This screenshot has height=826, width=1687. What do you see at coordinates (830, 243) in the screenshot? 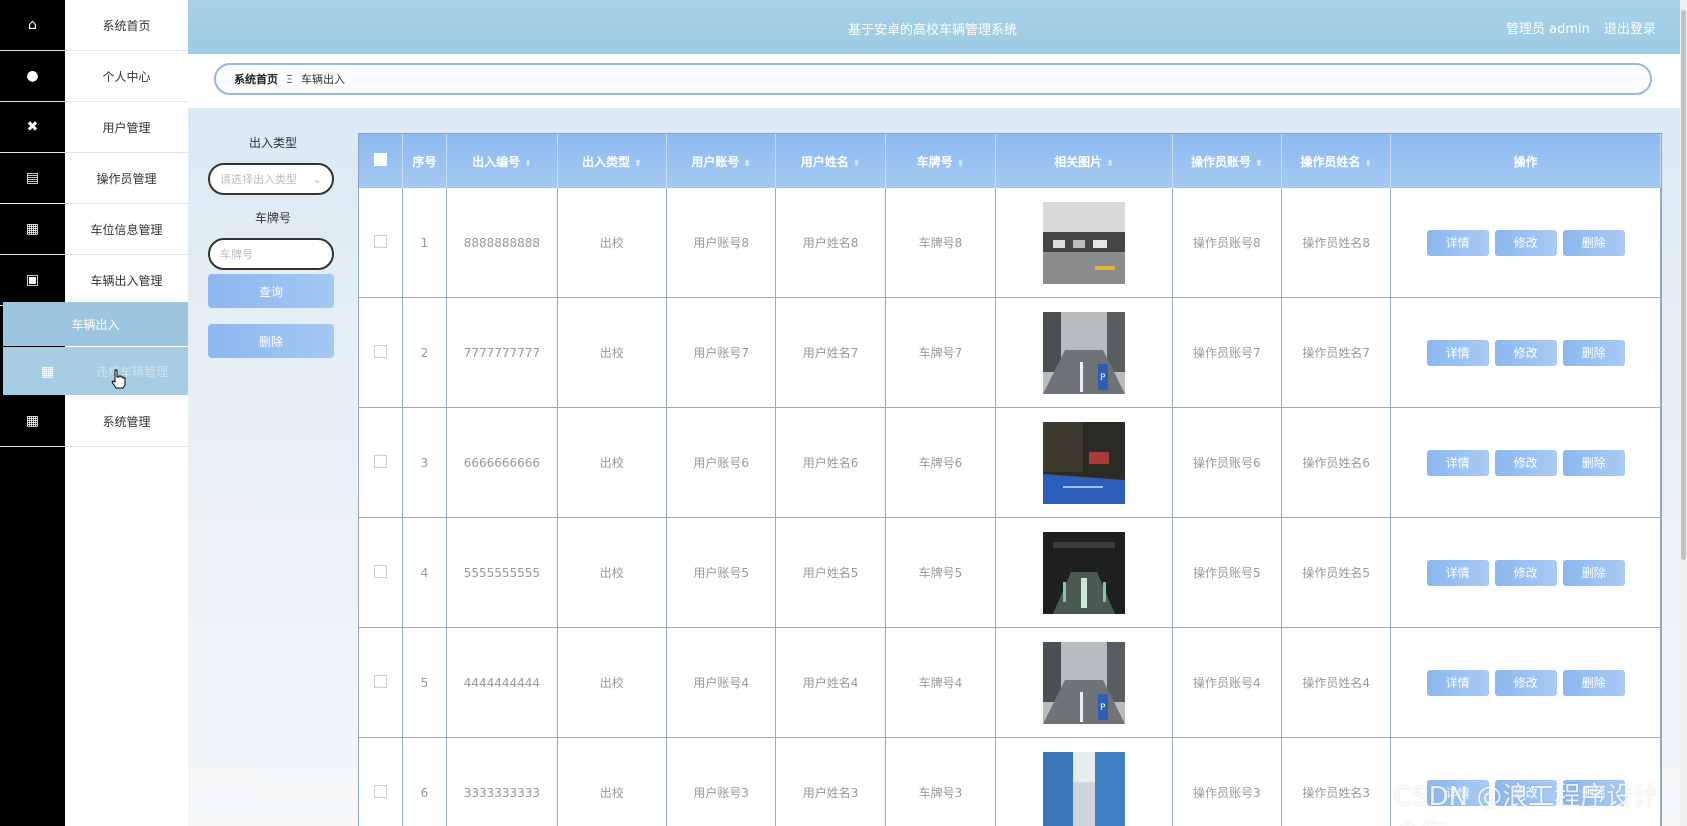
I see `cell-name: 用户姓名8` at bounding box center [830, 243].